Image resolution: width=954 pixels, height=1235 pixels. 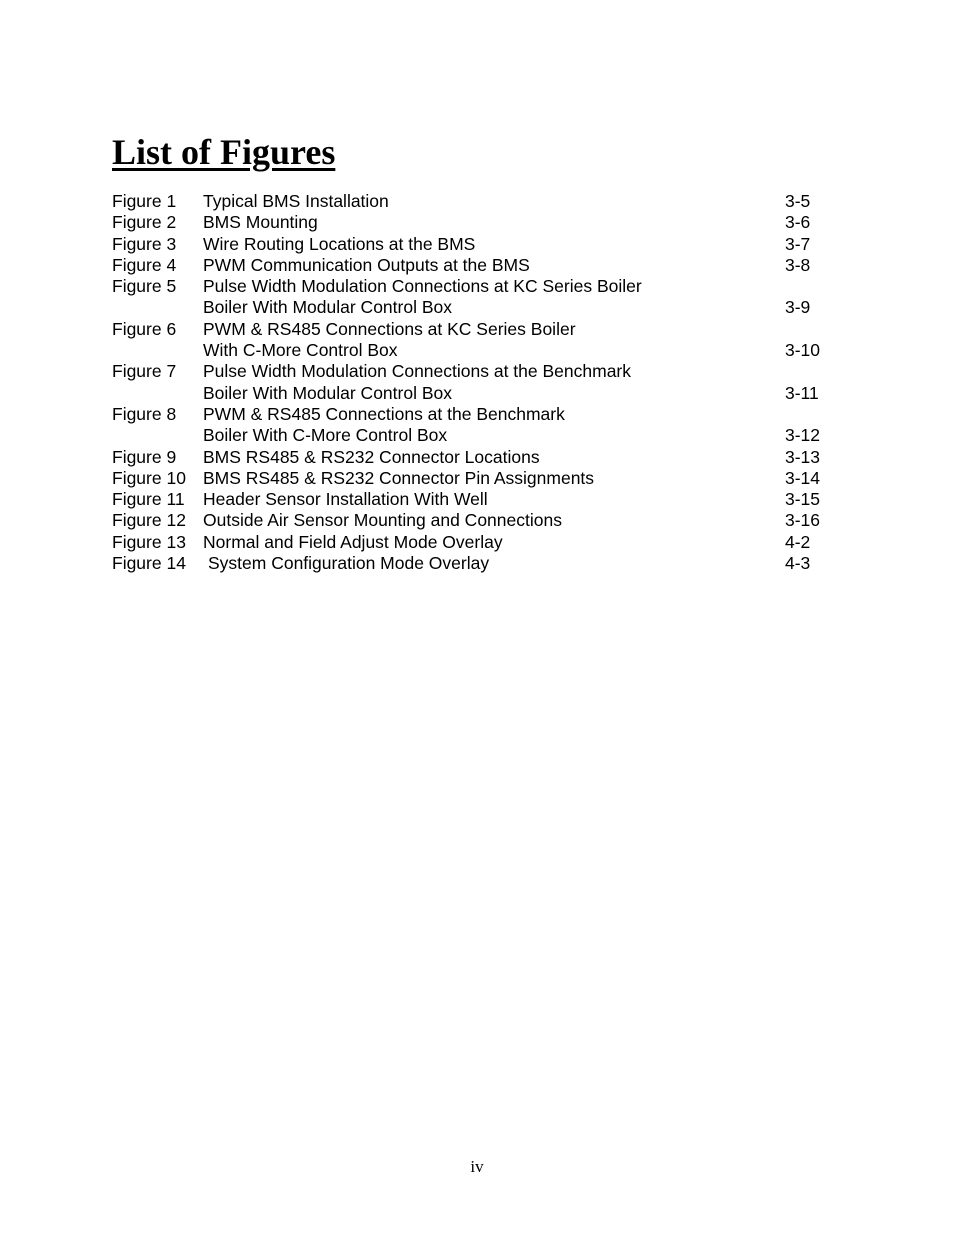 I want to click on figure-page-reference: 3-10, so click(x=803, y=350).